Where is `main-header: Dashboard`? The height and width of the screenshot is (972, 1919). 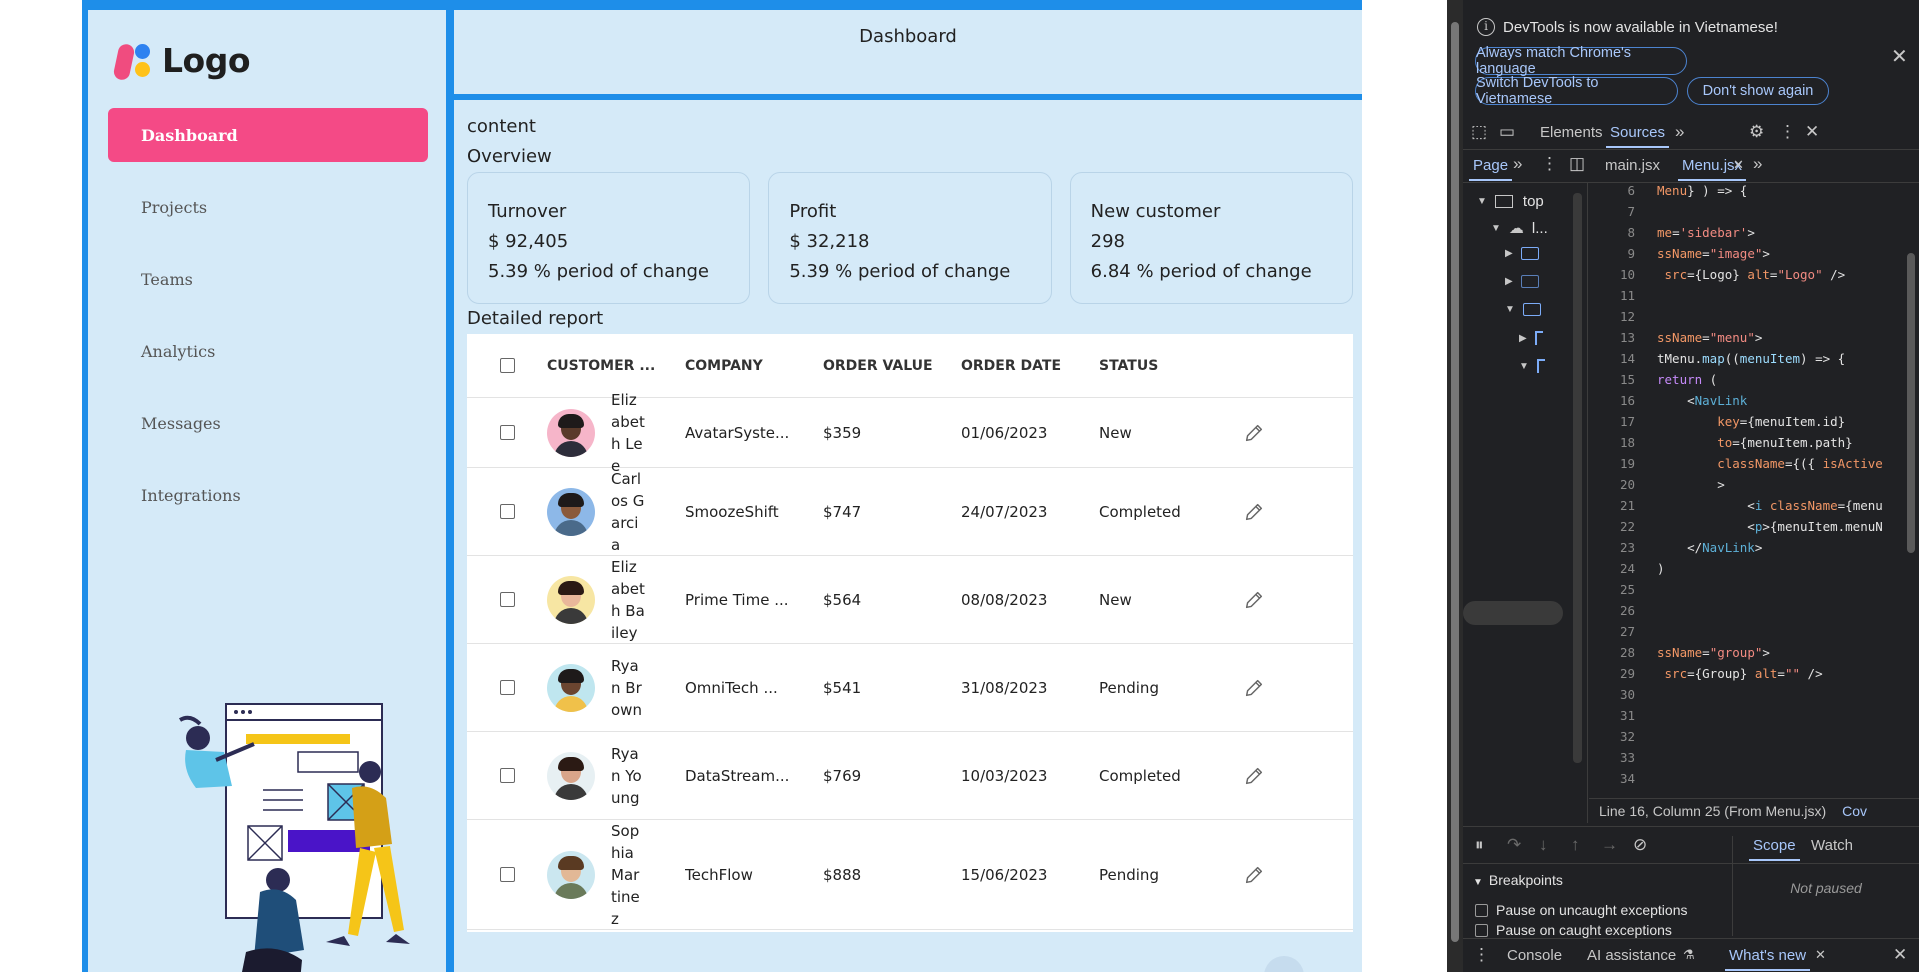
main-header: Dashboard is located at coordinates (908, 52).